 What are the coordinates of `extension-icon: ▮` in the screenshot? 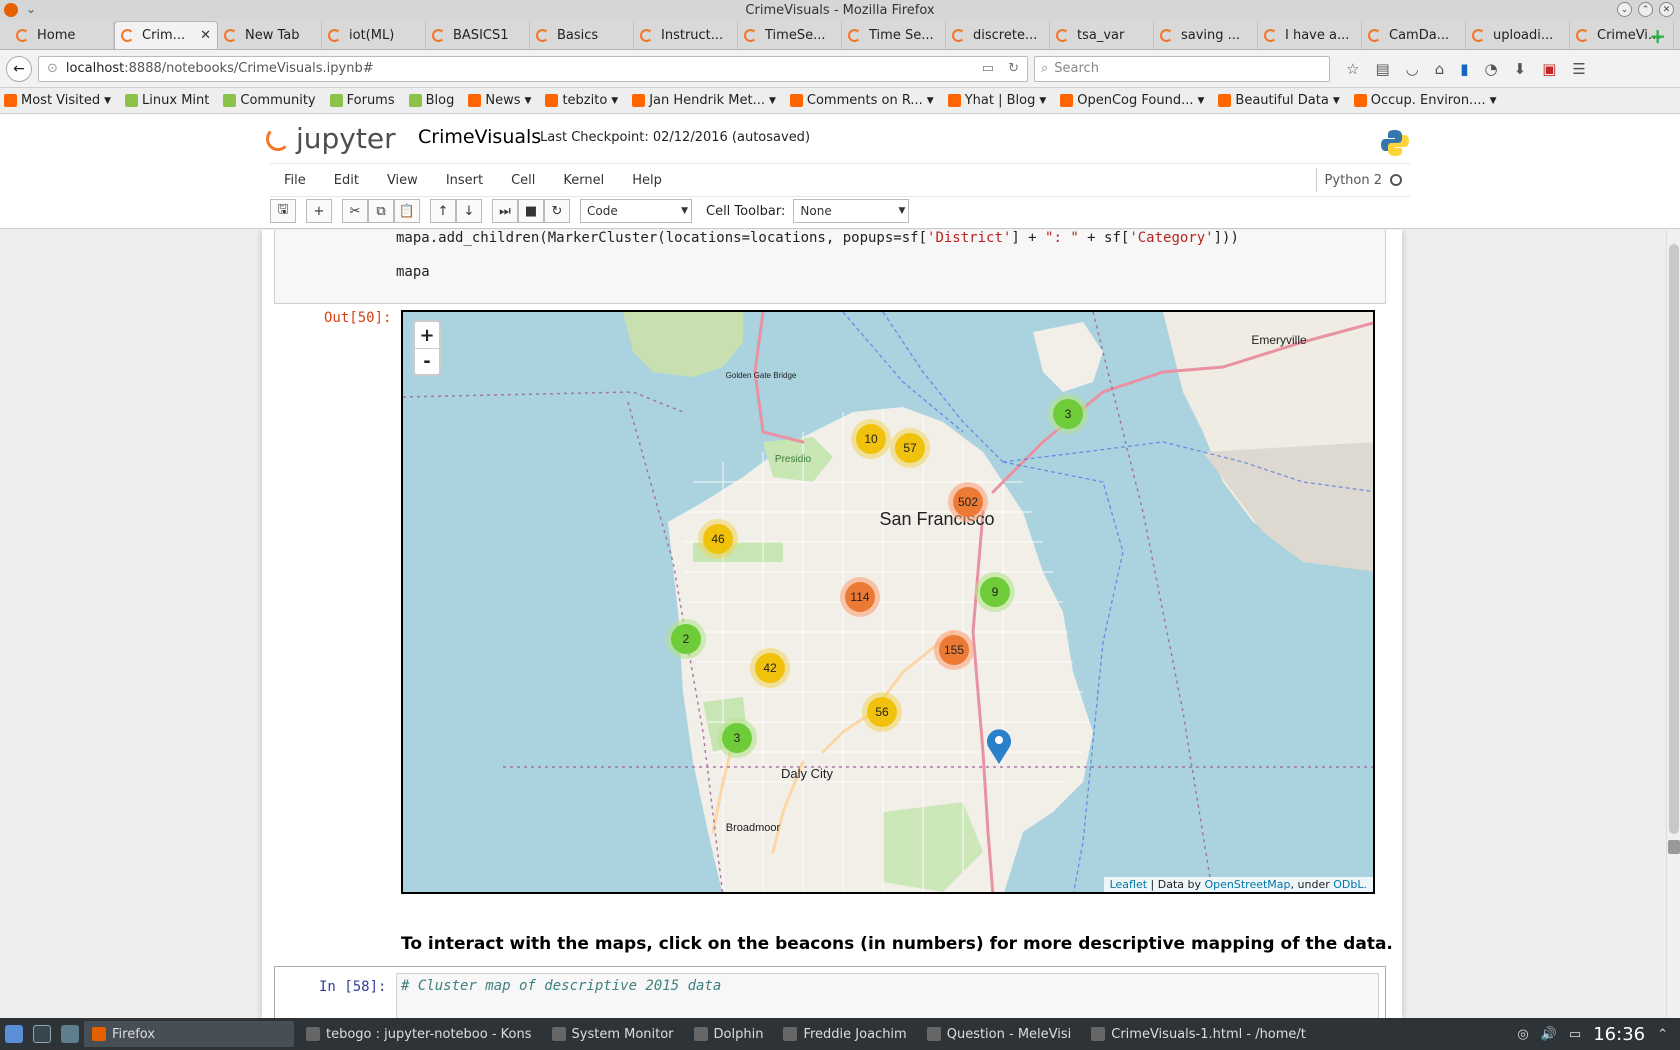 It's located at (1464, 69).